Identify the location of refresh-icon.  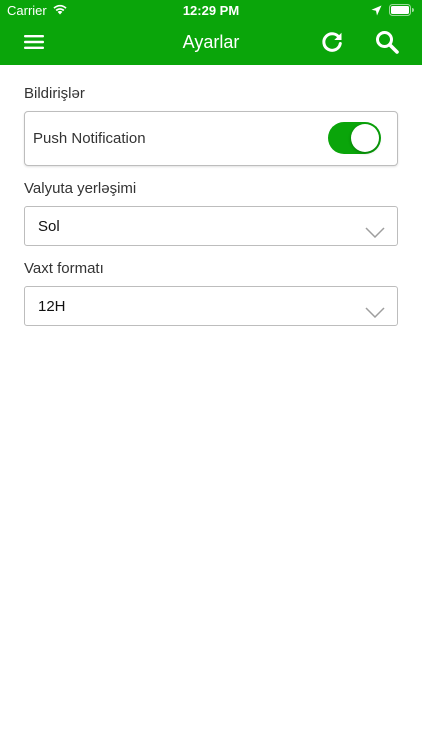
(332, 44).